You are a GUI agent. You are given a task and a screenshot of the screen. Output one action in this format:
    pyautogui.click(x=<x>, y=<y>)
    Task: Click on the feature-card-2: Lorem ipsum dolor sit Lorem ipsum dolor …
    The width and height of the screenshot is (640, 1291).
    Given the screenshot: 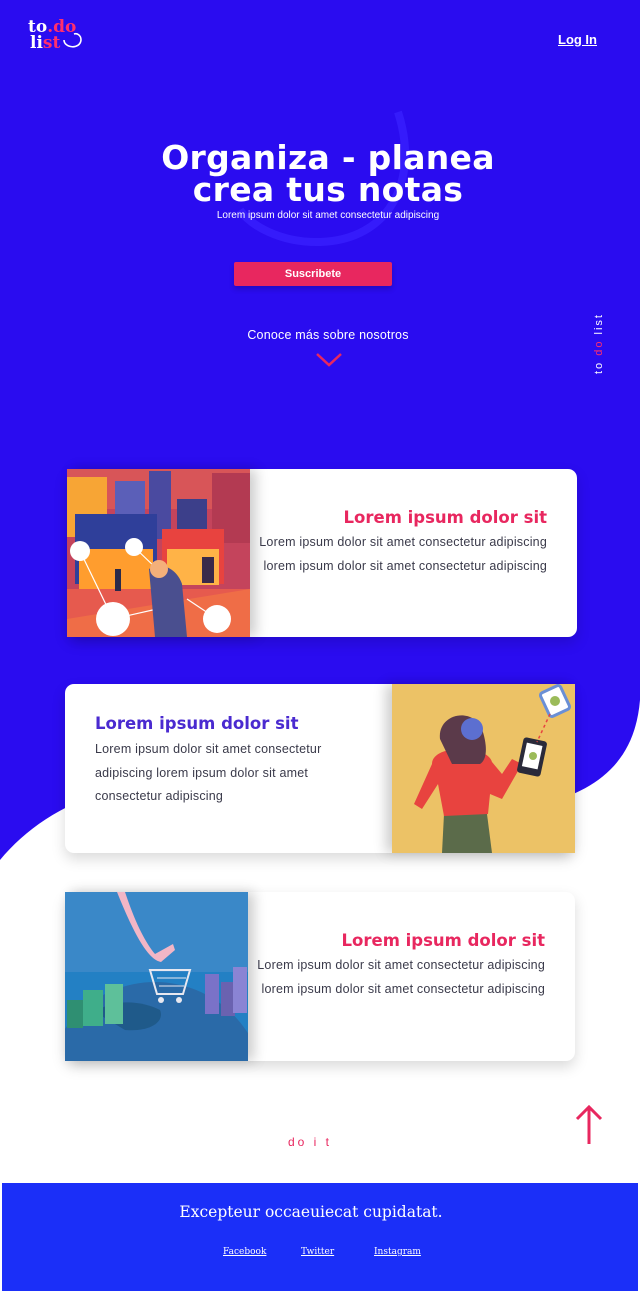 What is the action you would take?
    pyautogui.click(x=320, y=768)
    